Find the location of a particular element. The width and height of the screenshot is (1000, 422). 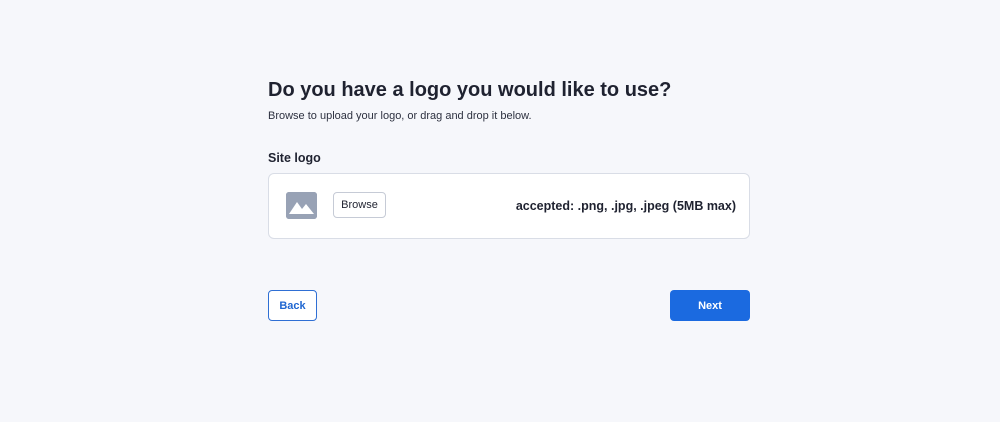

browse-button: Browse is located at coordinates (359, 205).